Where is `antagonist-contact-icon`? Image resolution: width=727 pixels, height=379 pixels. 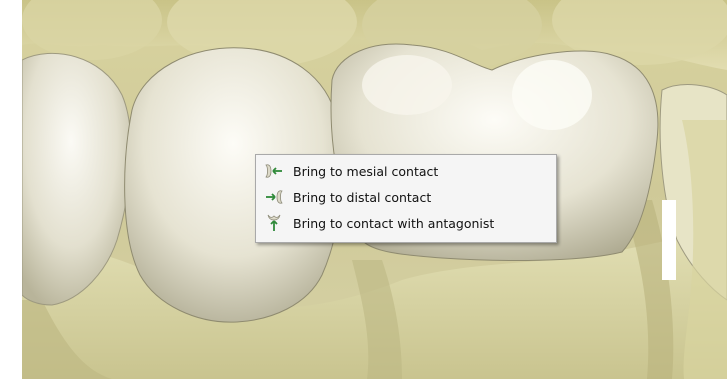
antagonist-contact-icon is located at coordinates (274, 223).